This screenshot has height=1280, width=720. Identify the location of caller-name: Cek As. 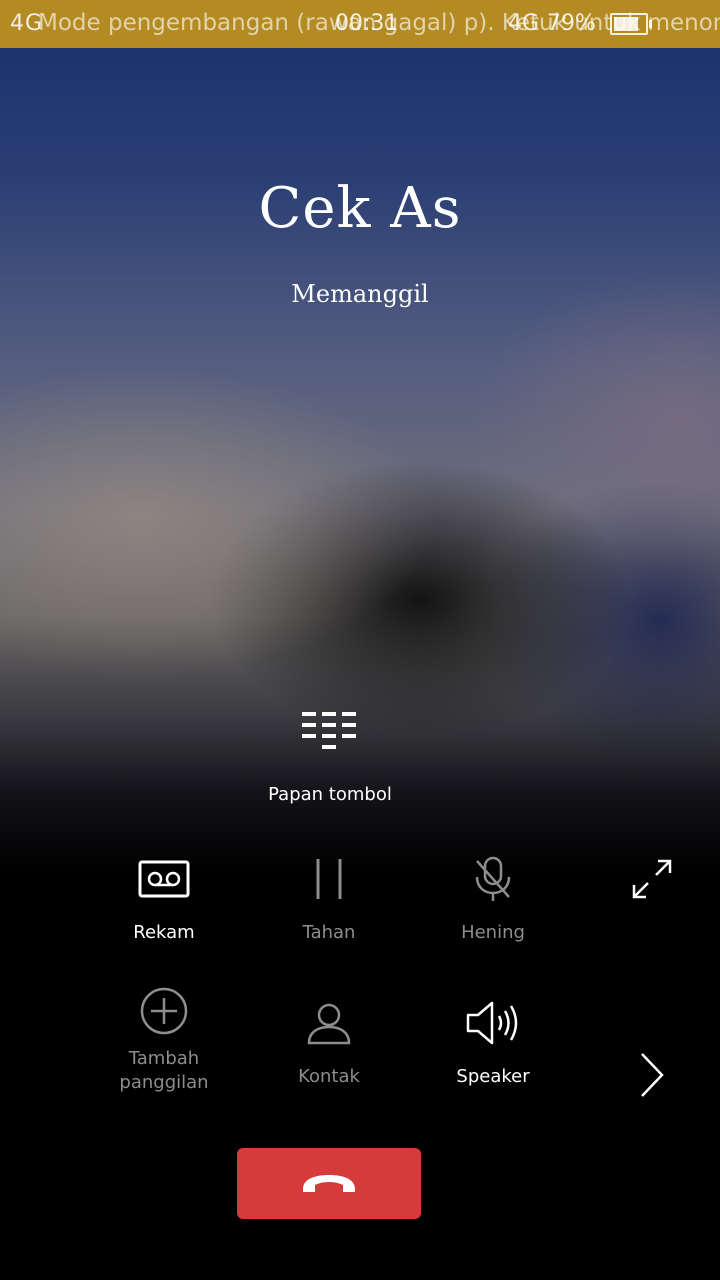
(360, 208).